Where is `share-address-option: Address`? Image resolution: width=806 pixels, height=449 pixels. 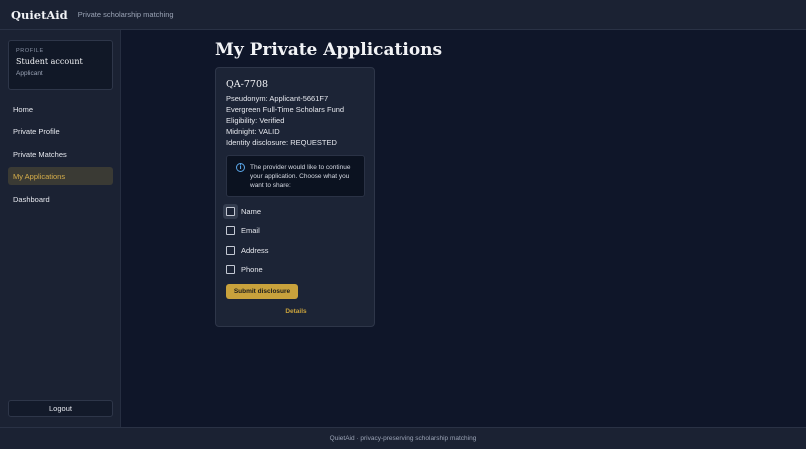
share-address-option: Address is located at coordinates (247, 250).